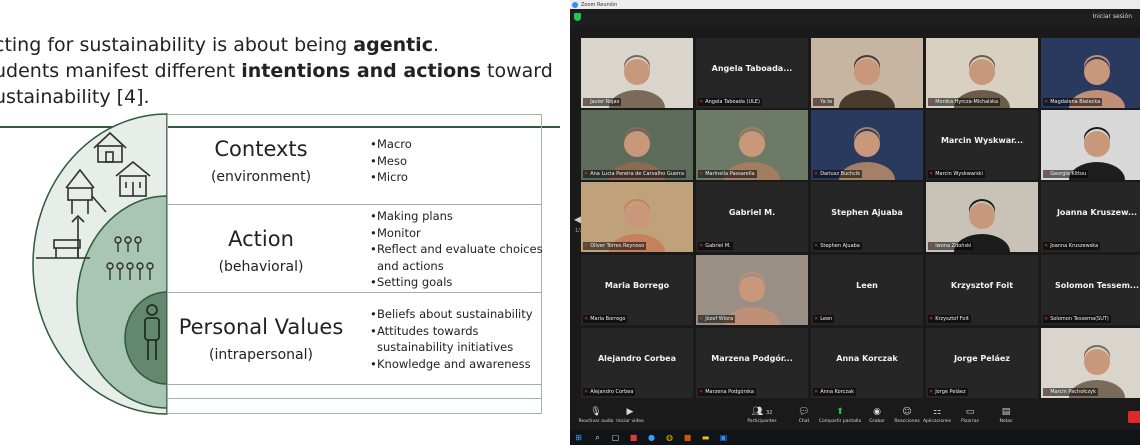 The width and height of the screenshot is (1140, 445). I want to click on participant-tile: Maria Borrego ✕ Maria Borrego, so click(637, 290).